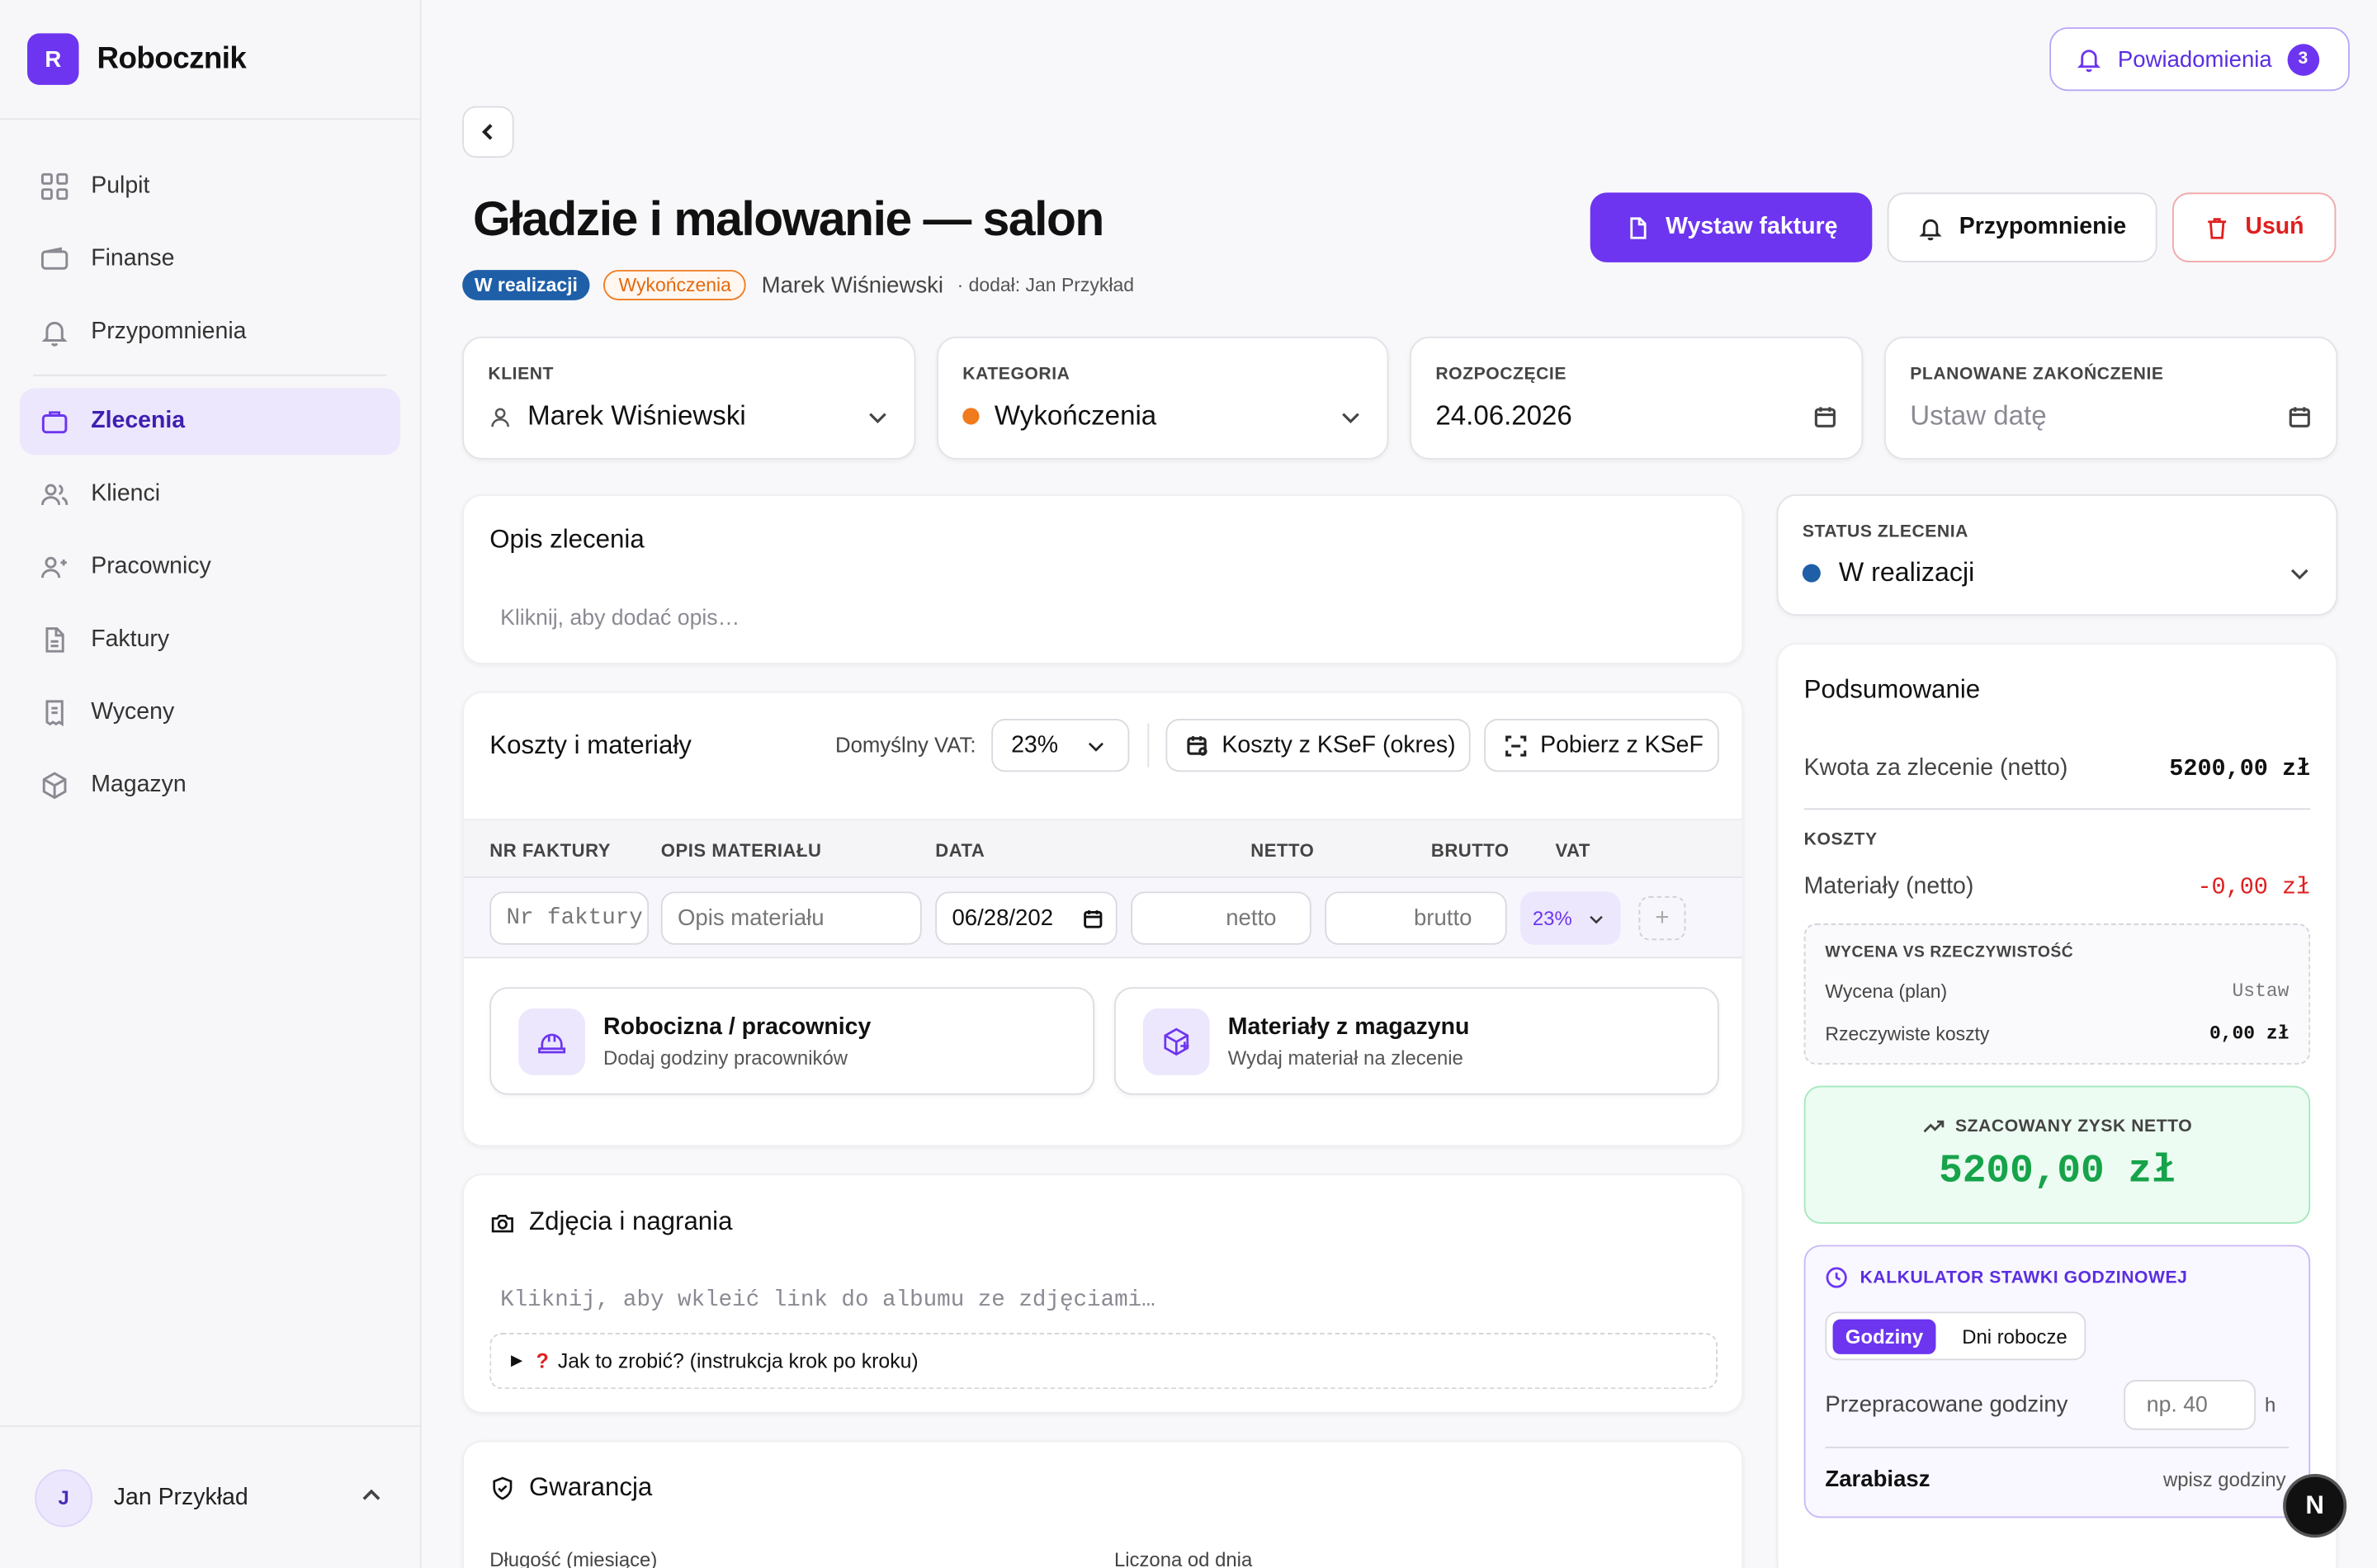  I want to click on ksef-fetch-button: Pobierz z KSeF, so click(1601, 745).